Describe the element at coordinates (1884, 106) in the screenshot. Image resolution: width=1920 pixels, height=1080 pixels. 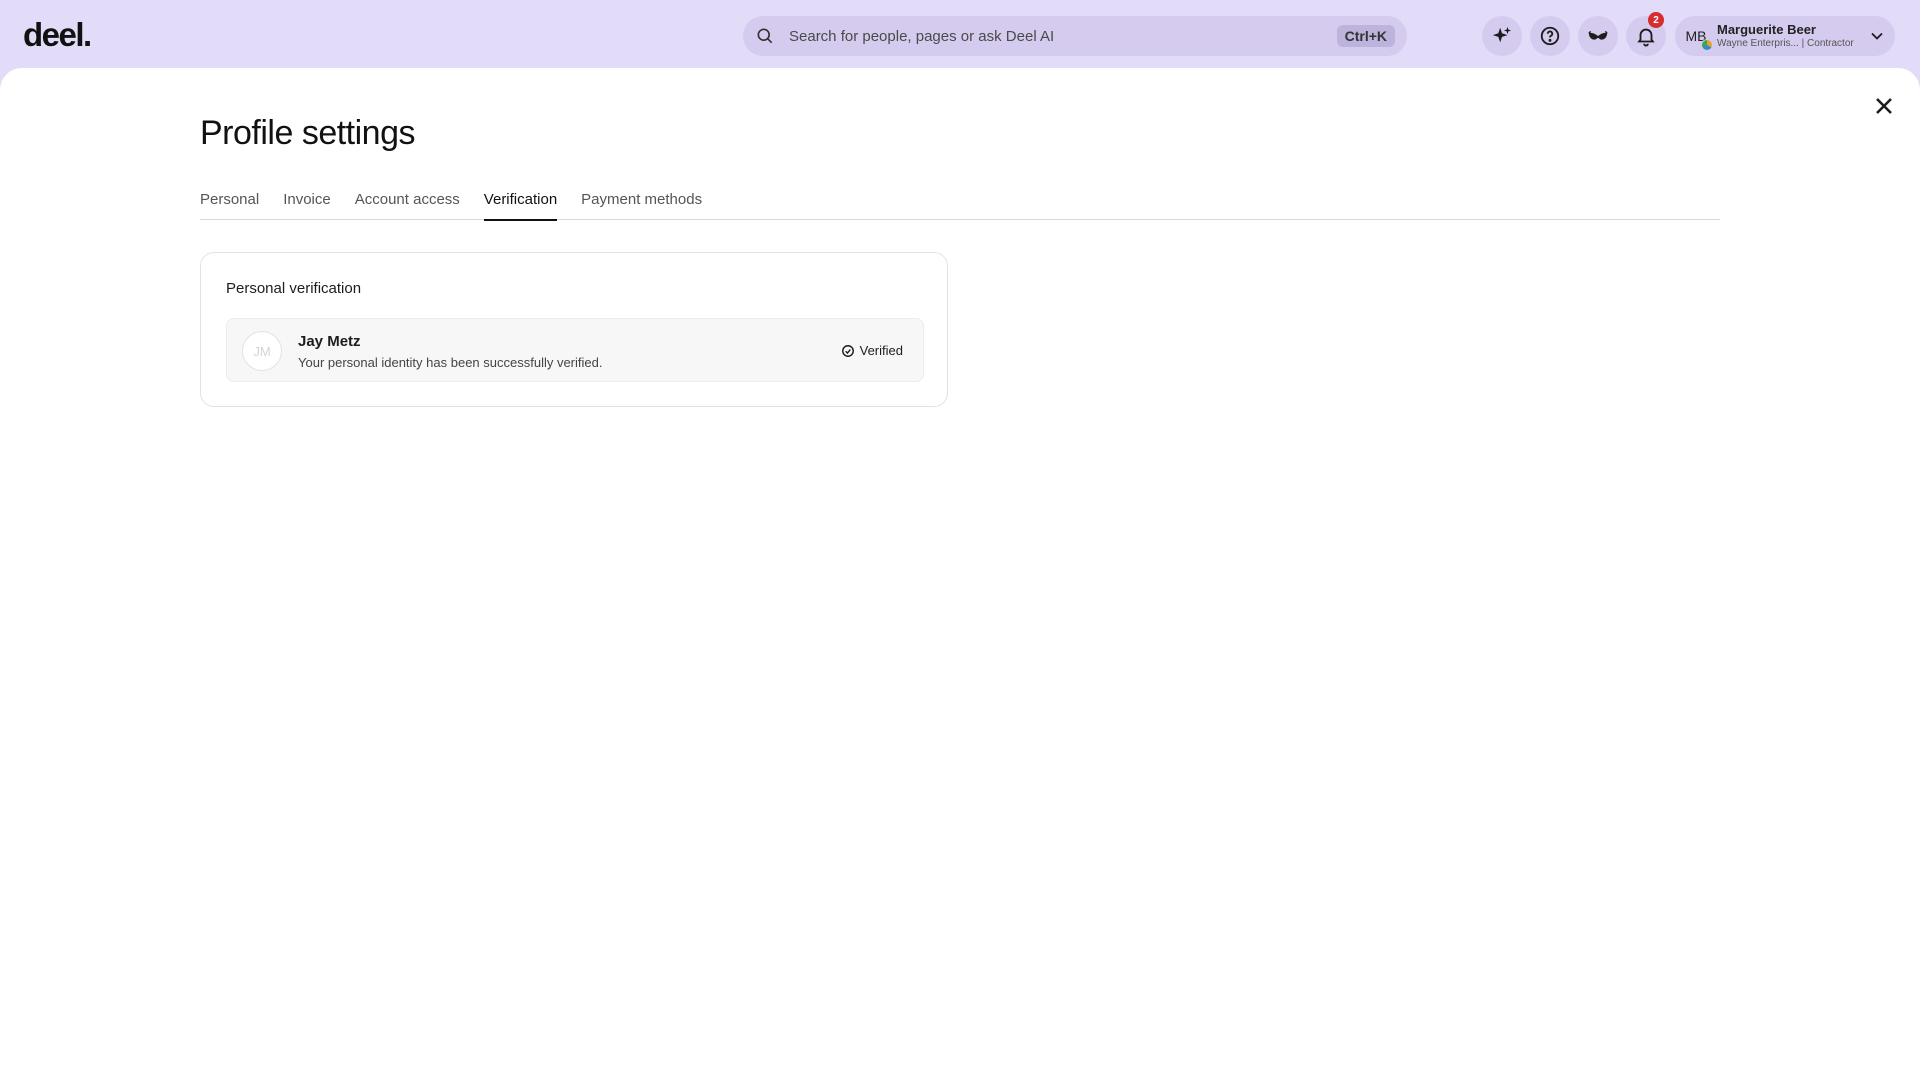
I see `close-icon` at that location.